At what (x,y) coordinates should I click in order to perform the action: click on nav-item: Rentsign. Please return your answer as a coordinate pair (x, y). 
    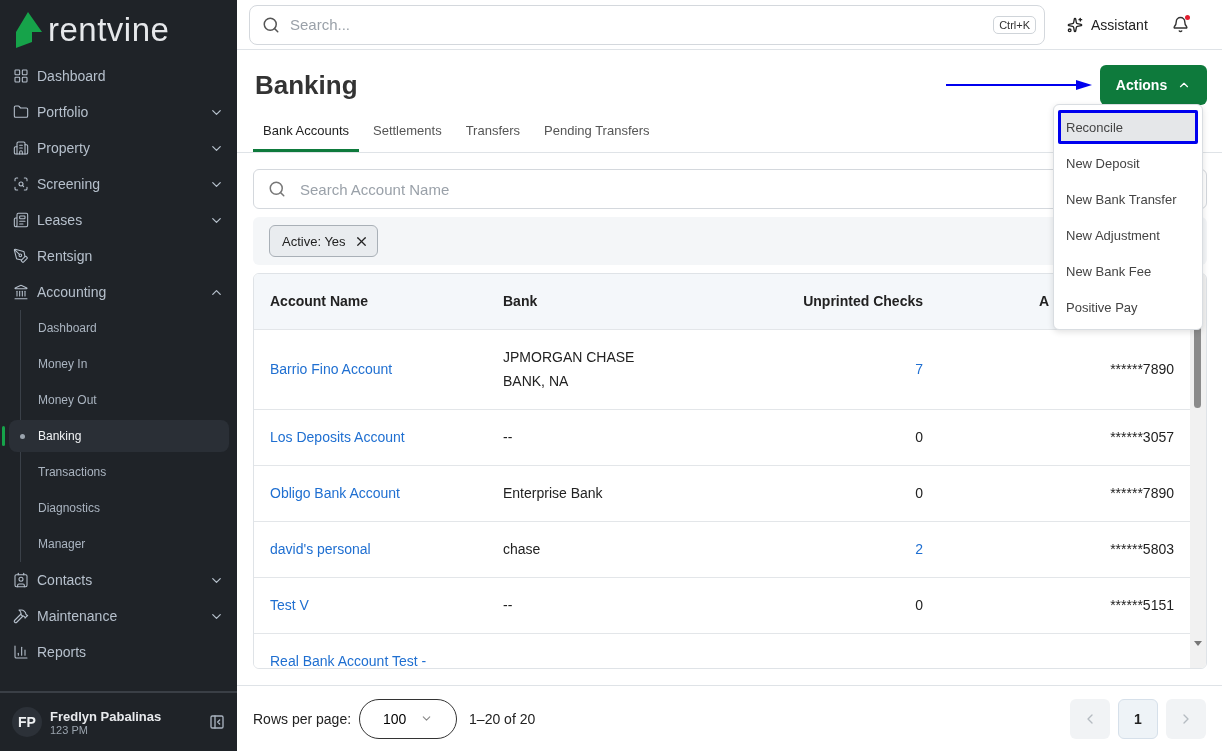
    Looking at the image, I should click on (118, 256).